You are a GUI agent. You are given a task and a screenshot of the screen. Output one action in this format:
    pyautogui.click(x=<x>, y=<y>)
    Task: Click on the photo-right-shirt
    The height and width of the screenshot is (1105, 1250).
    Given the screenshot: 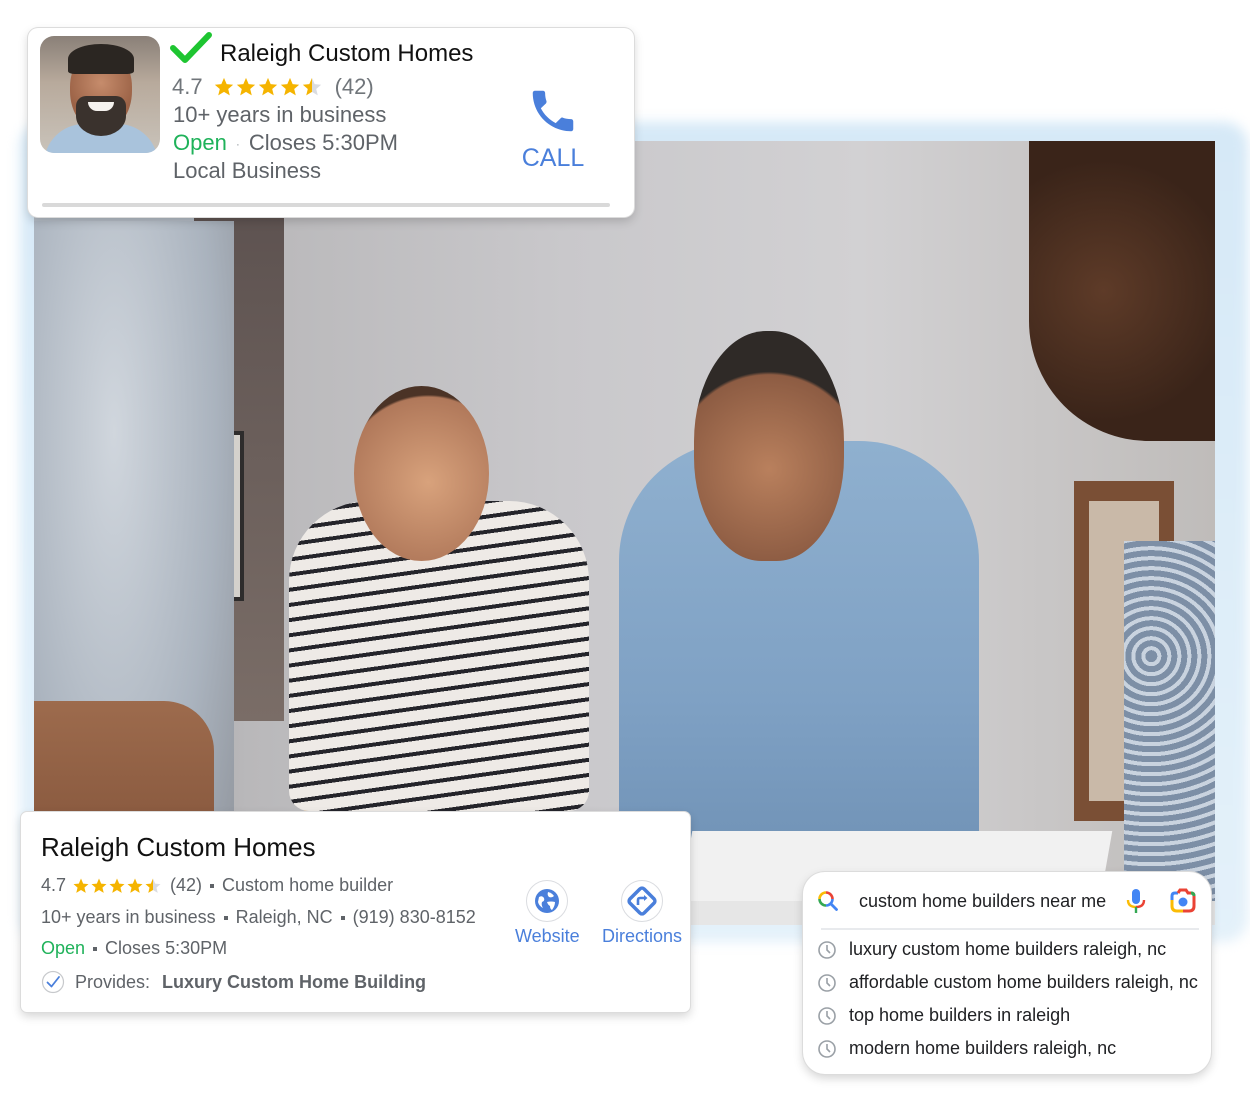 What is the action you would take?
    pyautogui.click(x=1169, y=733)
    